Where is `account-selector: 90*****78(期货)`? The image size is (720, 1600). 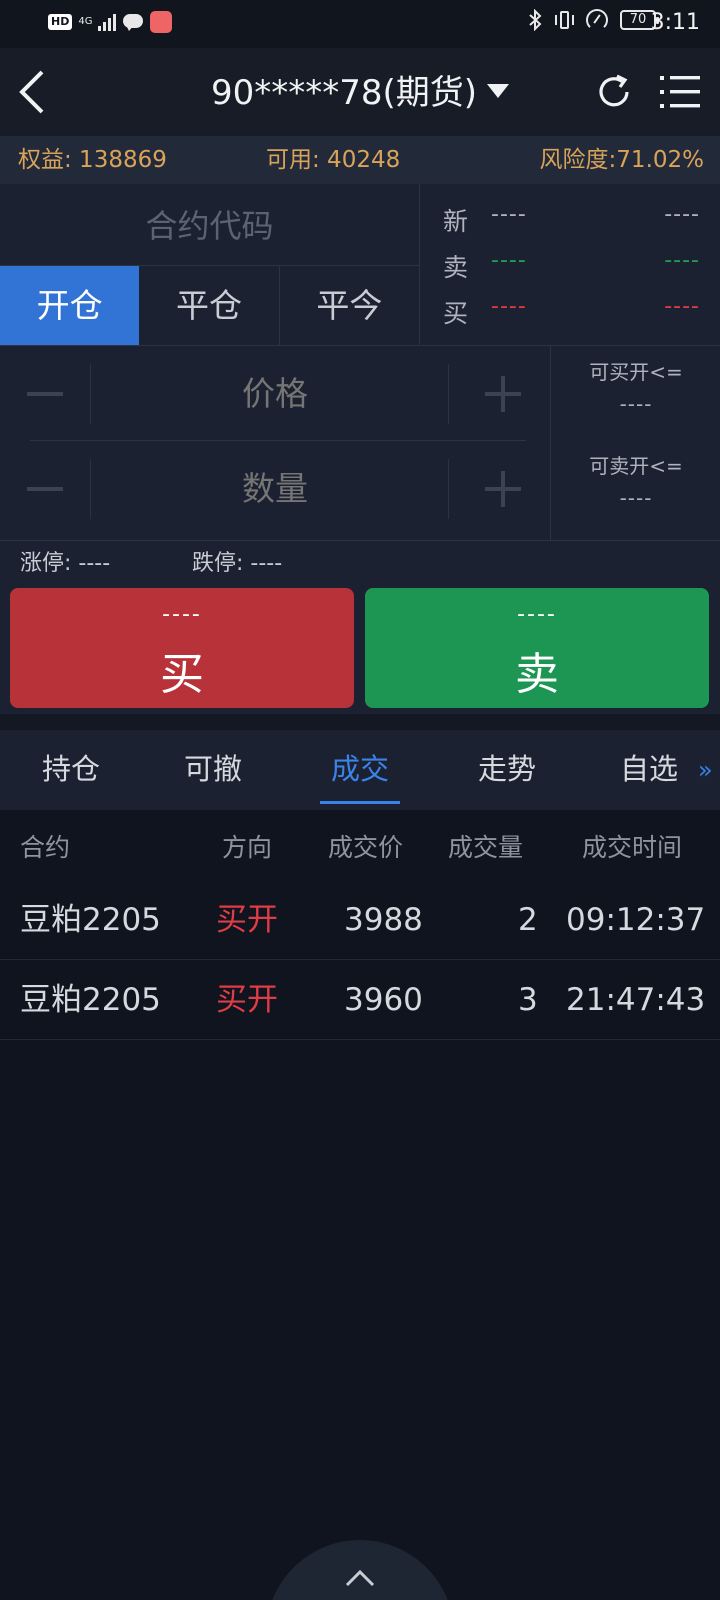 account-selector: 90*****78(期货) is located at coordinates (360, 93).